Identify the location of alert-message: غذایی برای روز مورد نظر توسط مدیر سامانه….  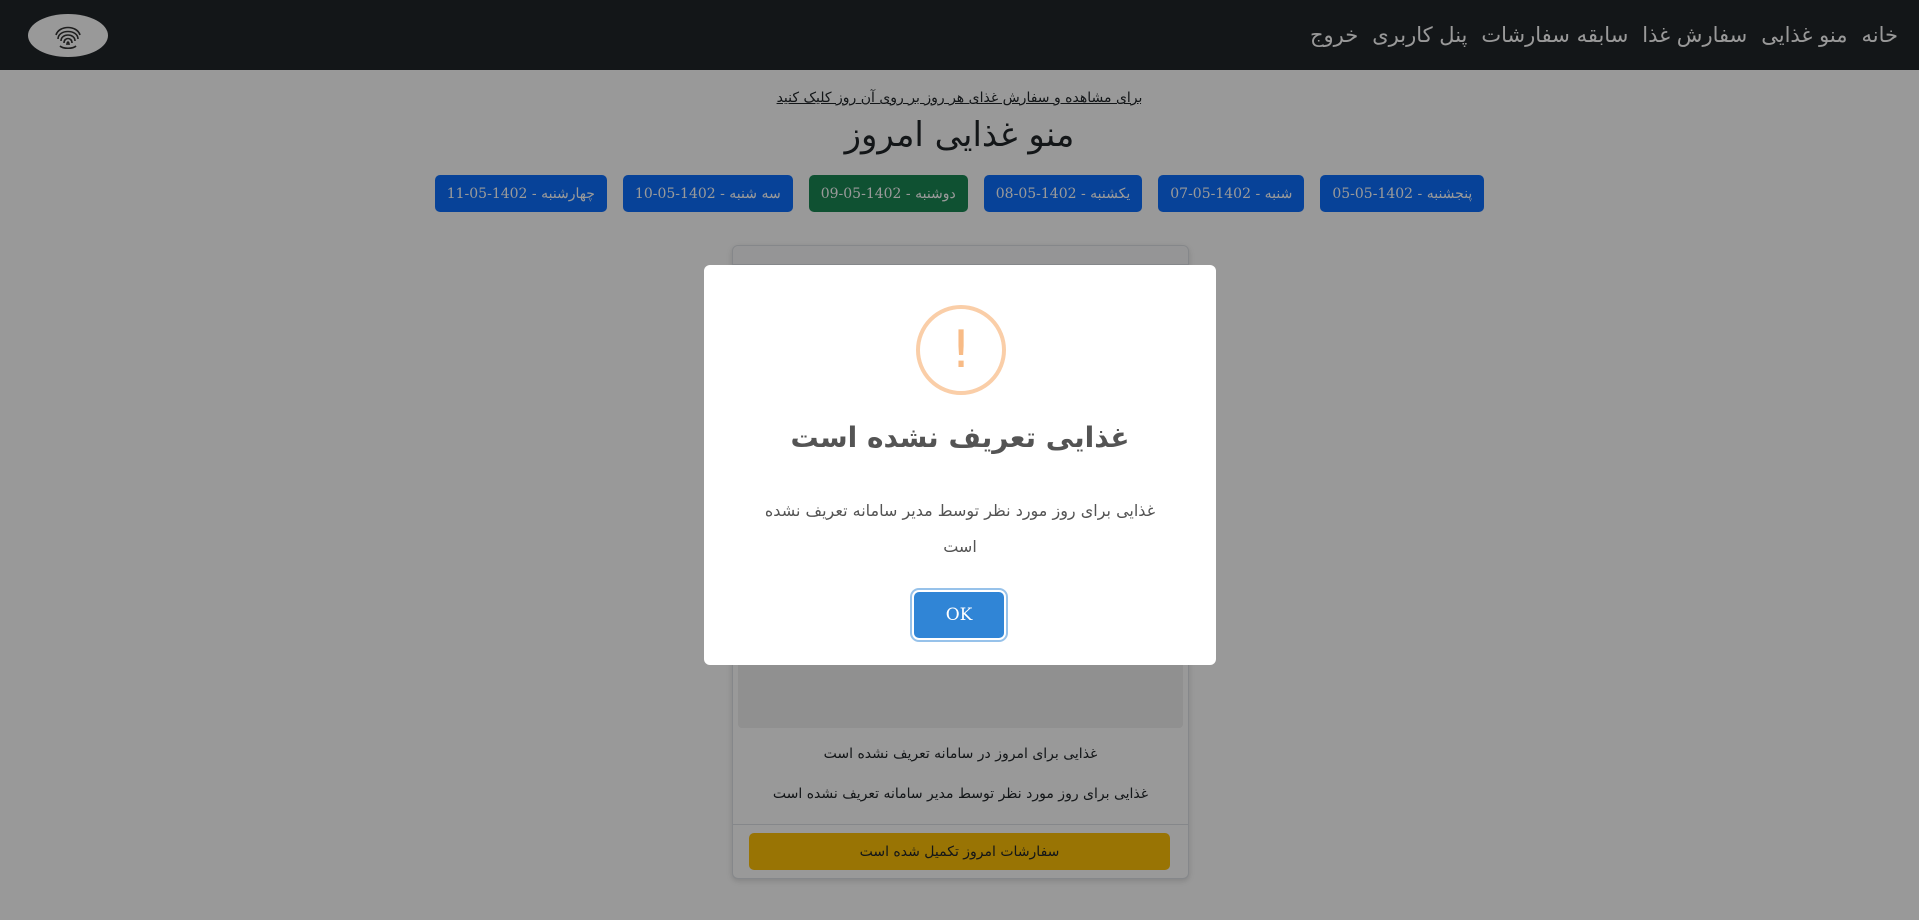
(960, 528).